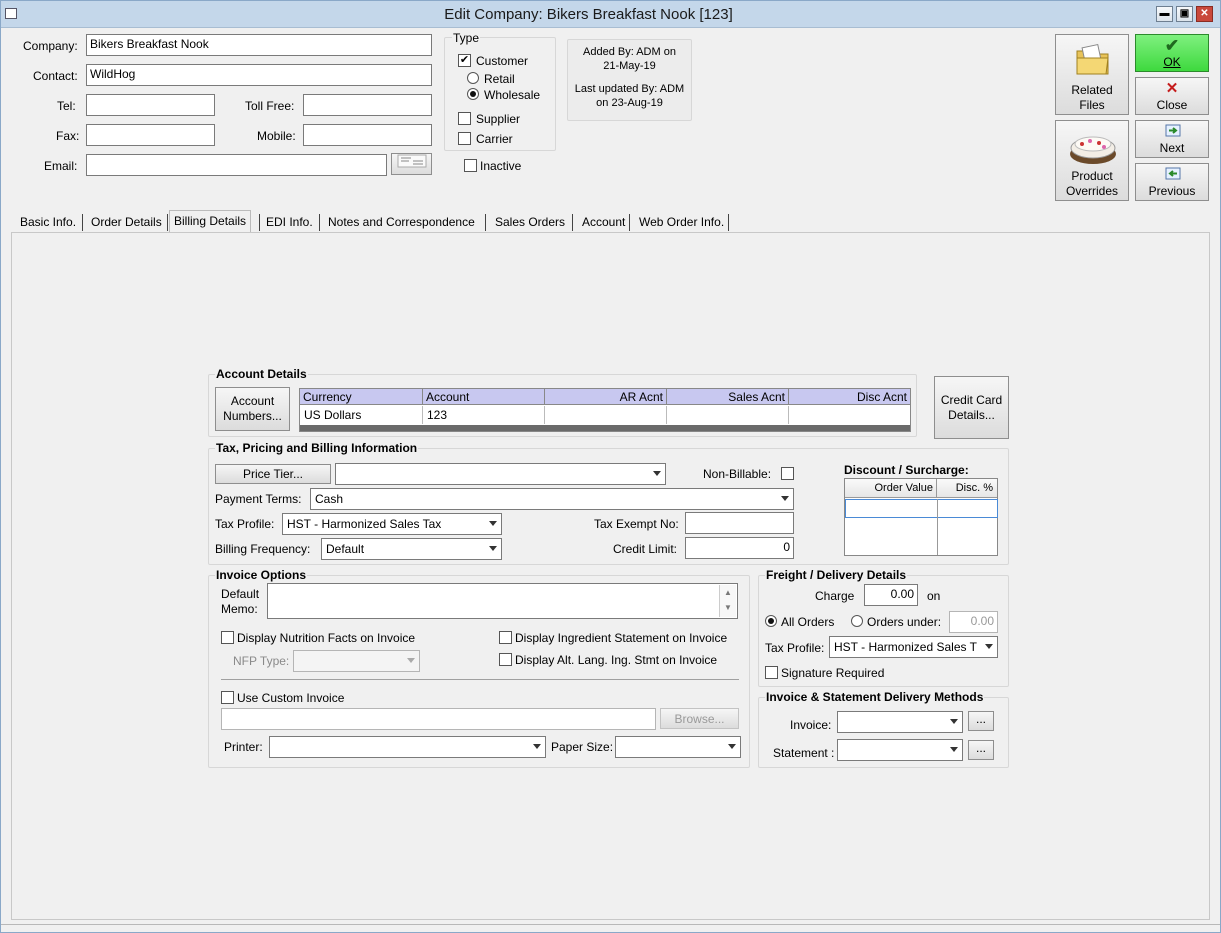 The width and height of the screenshot is (1221, 933). I want to click on close-button: ✕ Close, so click(1172, 96).